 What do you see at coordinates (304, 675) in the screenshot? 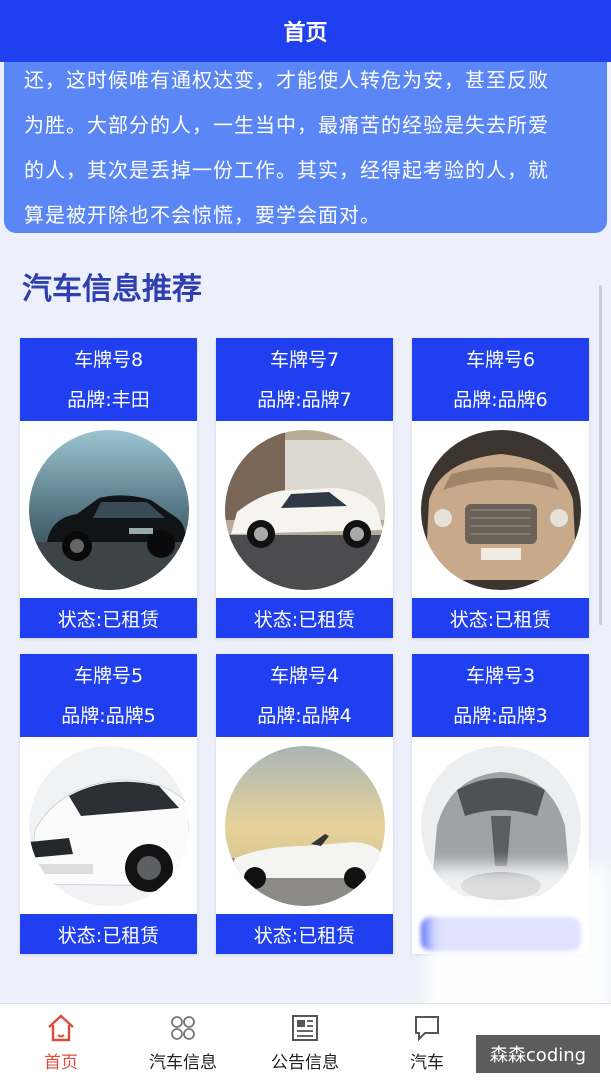
I see `car-plate: 车牌号4` at bounding box center [304, 675].